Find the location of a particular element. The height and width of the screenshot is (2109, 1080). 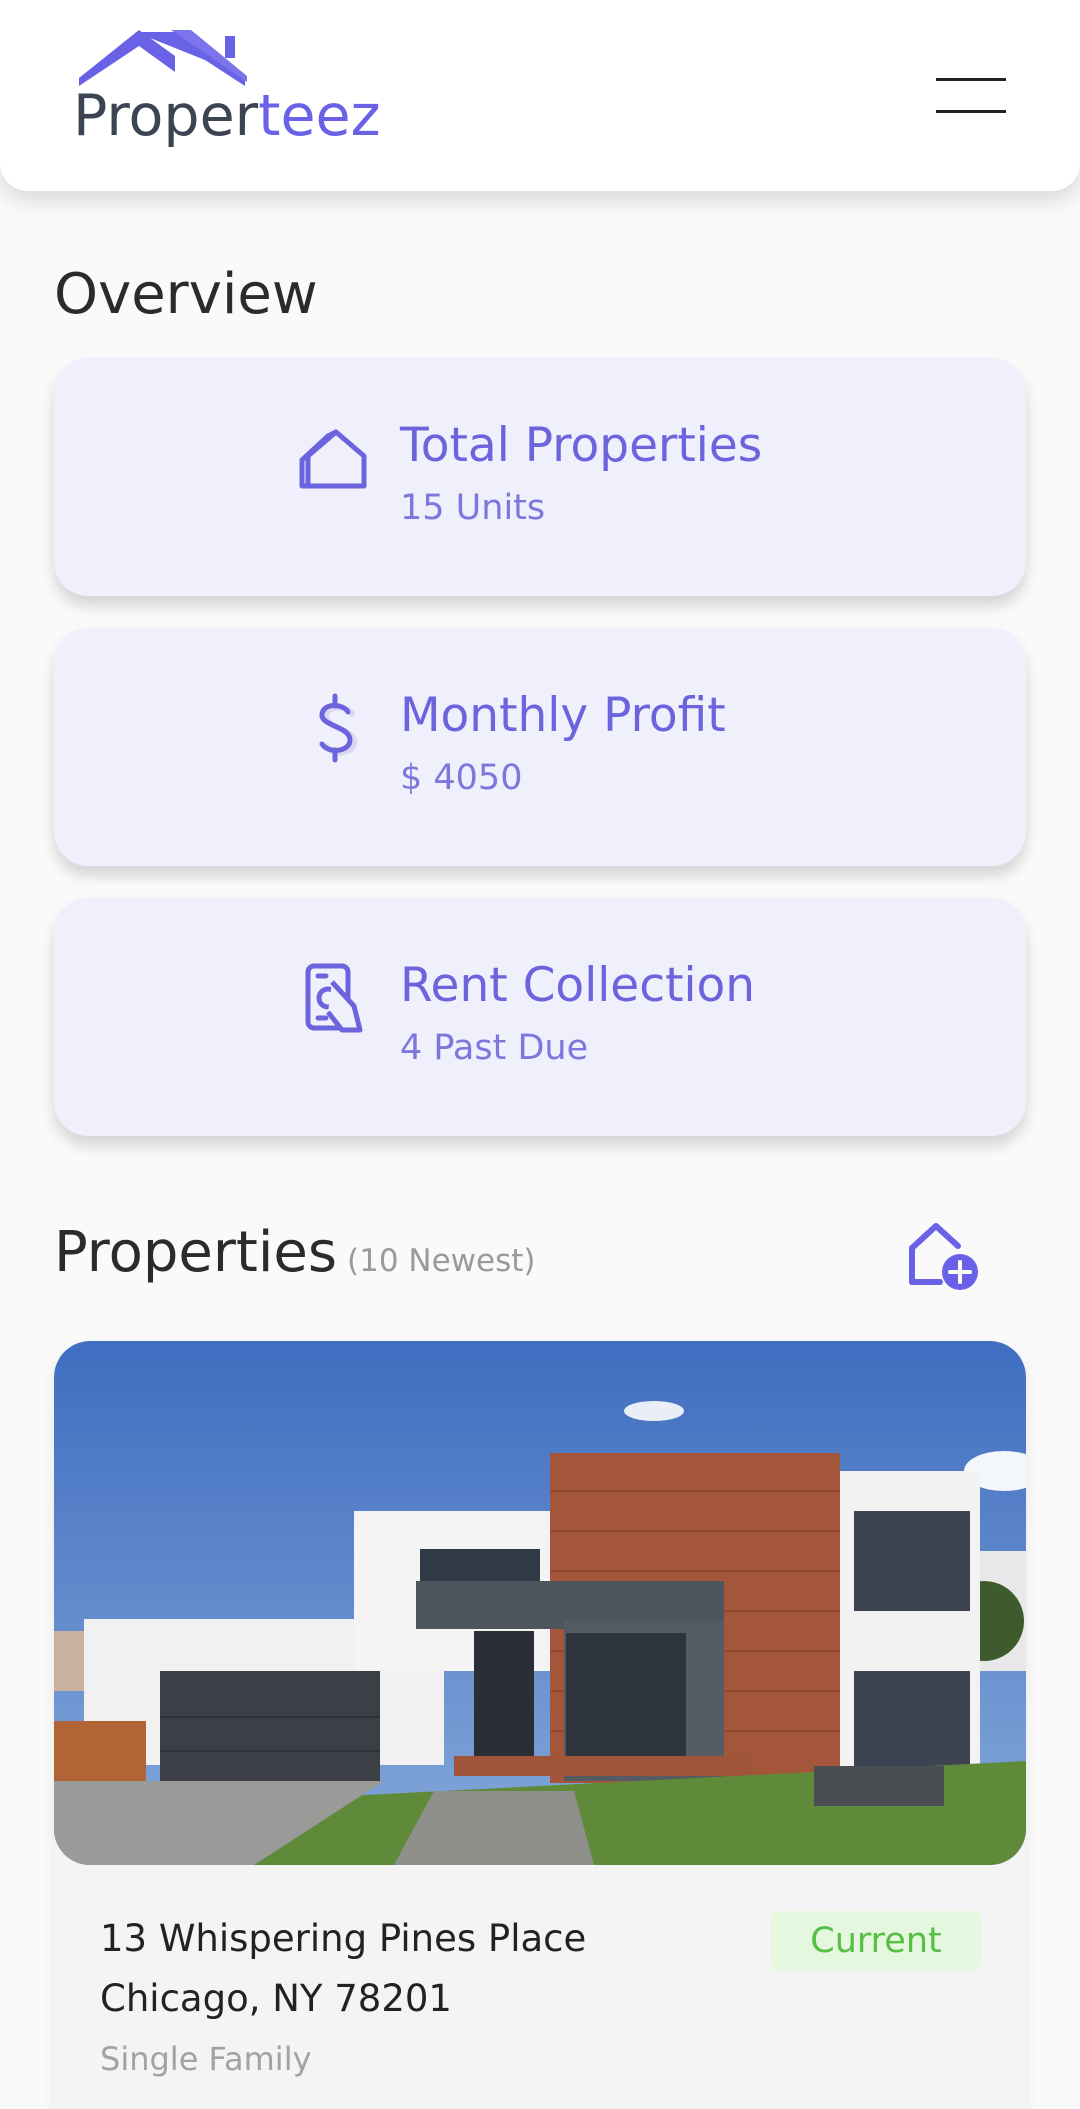

brand-name-part1: Proper is located at coordinates (166, 116).